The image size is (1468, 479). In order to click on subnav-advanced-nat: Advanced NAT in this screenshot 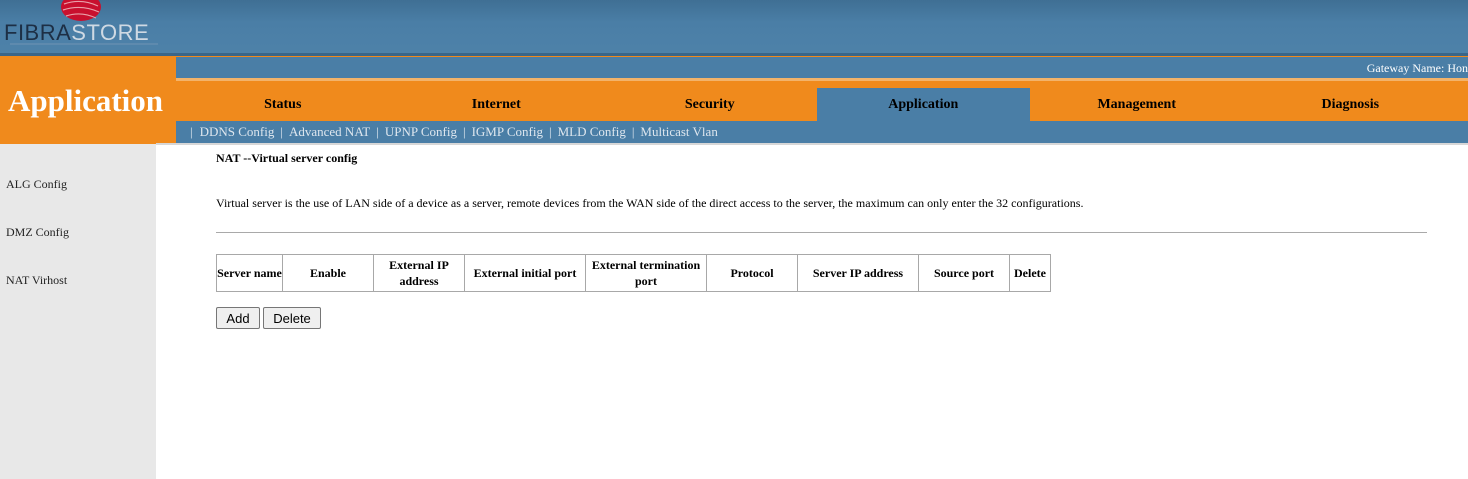, I will do `click(329, 131)`.